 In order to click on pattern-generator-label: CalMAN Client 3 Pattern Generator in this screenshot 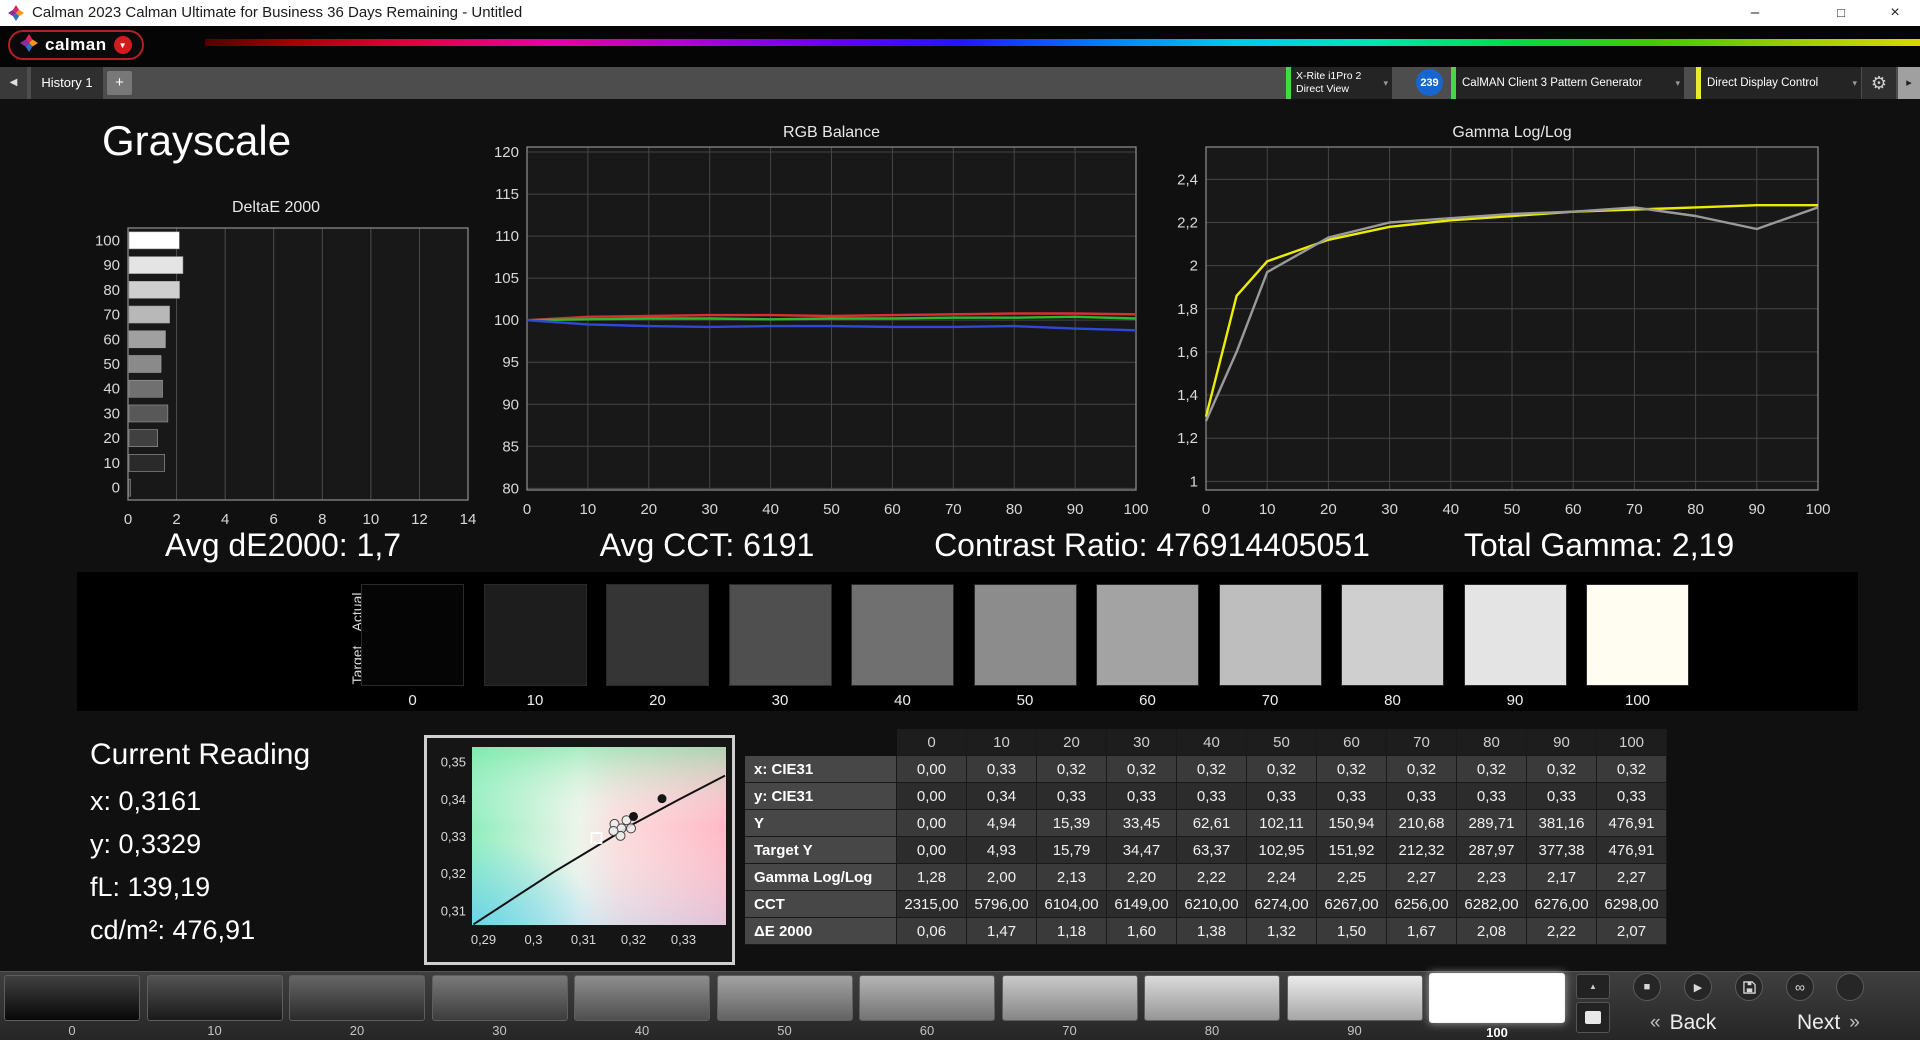, I will do `click(1552, 83)`.